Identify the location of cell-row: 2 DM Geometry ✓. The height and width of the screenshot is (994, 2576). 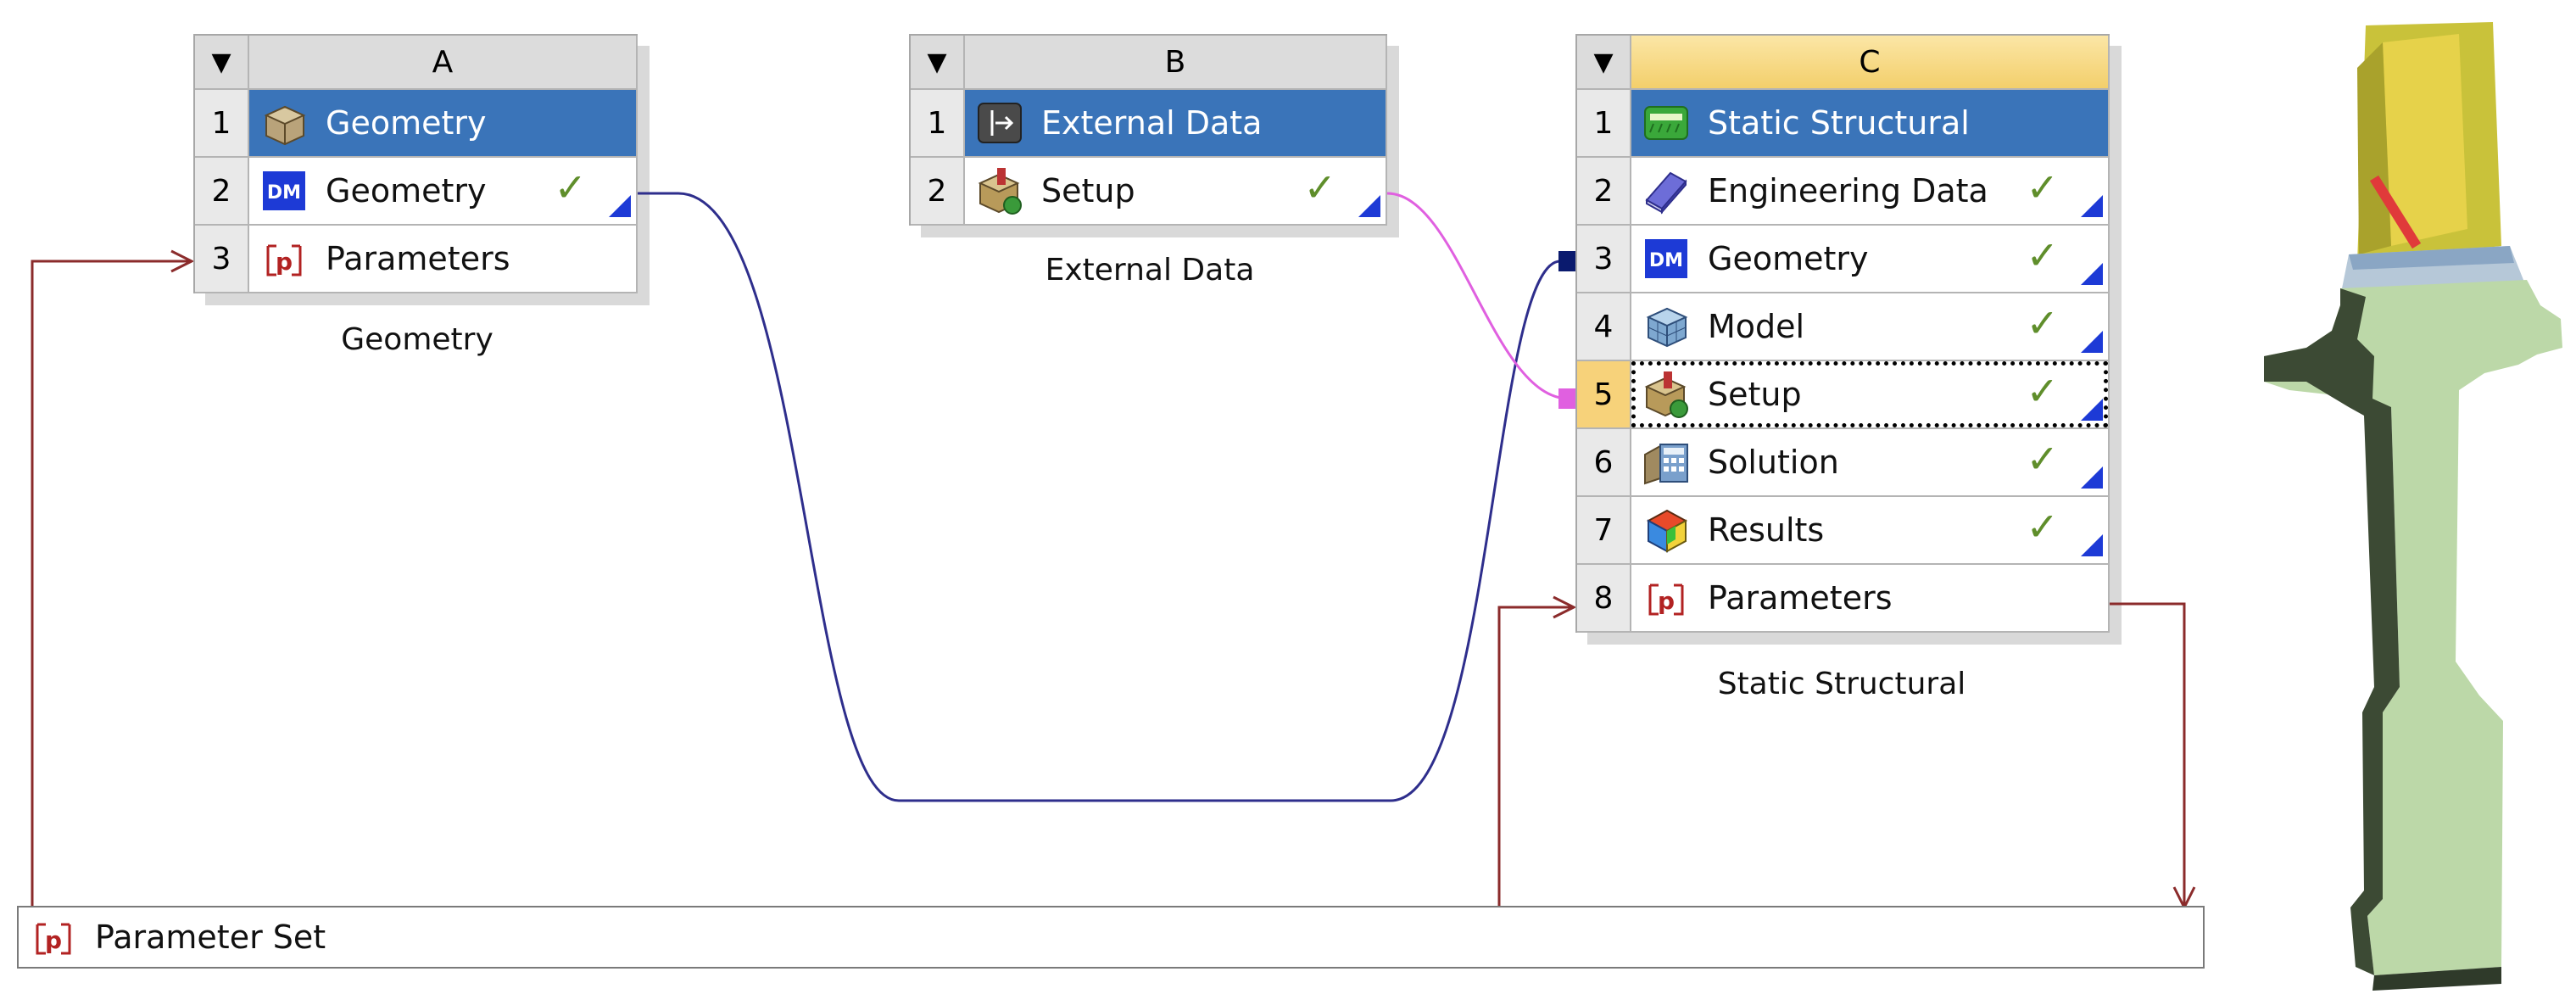
(416, 192).